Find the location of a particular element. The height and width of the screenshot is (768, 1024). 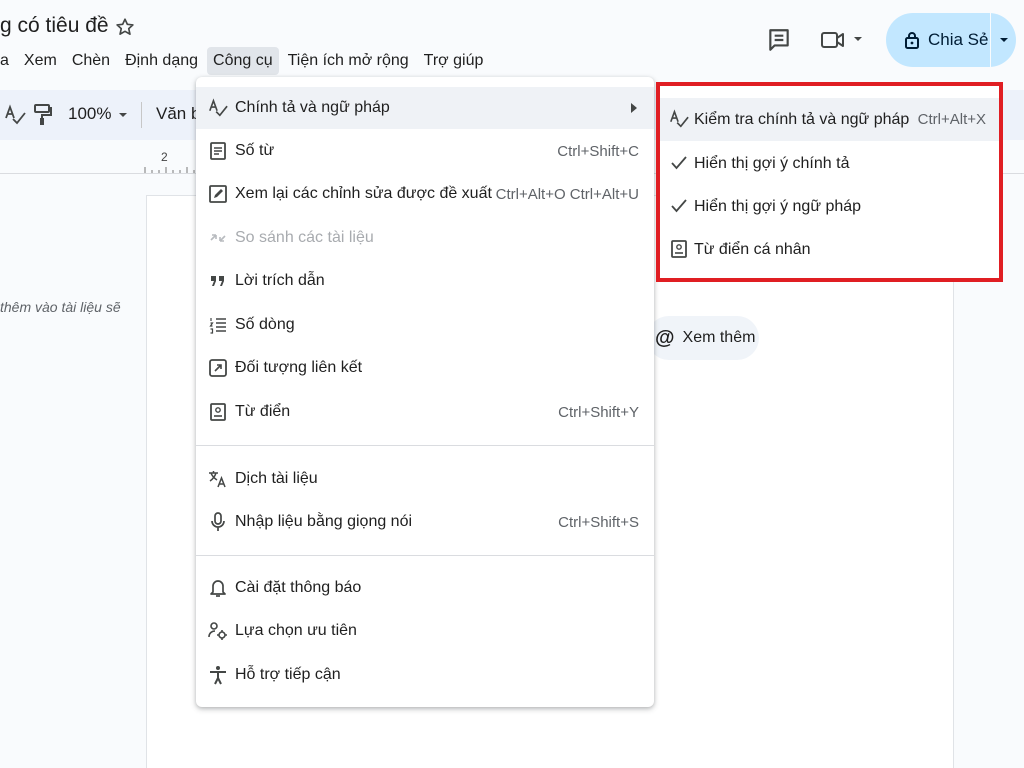

menu-item-notification-settings: Cài đặt thông báo is located at coordinates (425, 588).